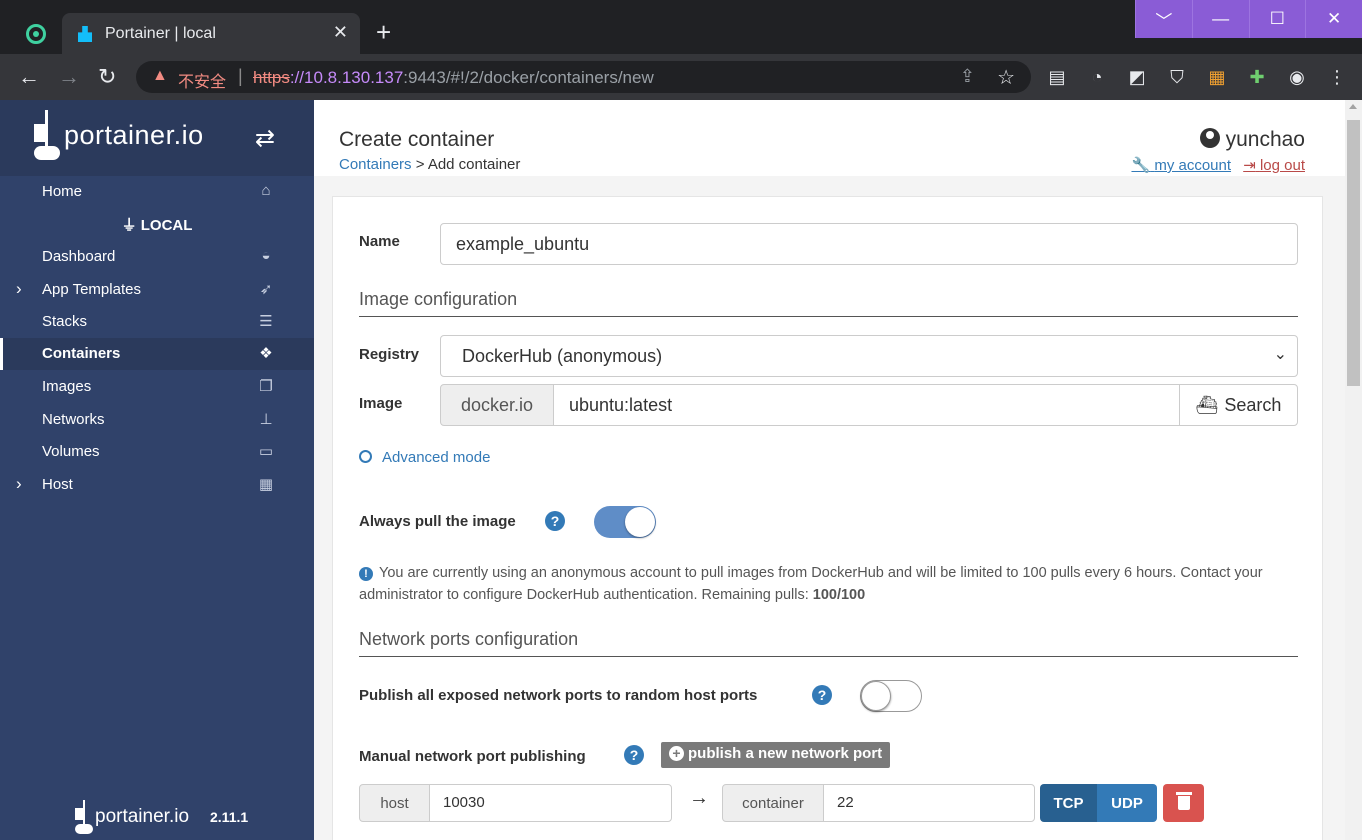 This screenshot has width=1362, height=840. Describe the element at coordinates (1297, 77) in the screenshot. I see `profile-avatar-icon: ◉` at that location.